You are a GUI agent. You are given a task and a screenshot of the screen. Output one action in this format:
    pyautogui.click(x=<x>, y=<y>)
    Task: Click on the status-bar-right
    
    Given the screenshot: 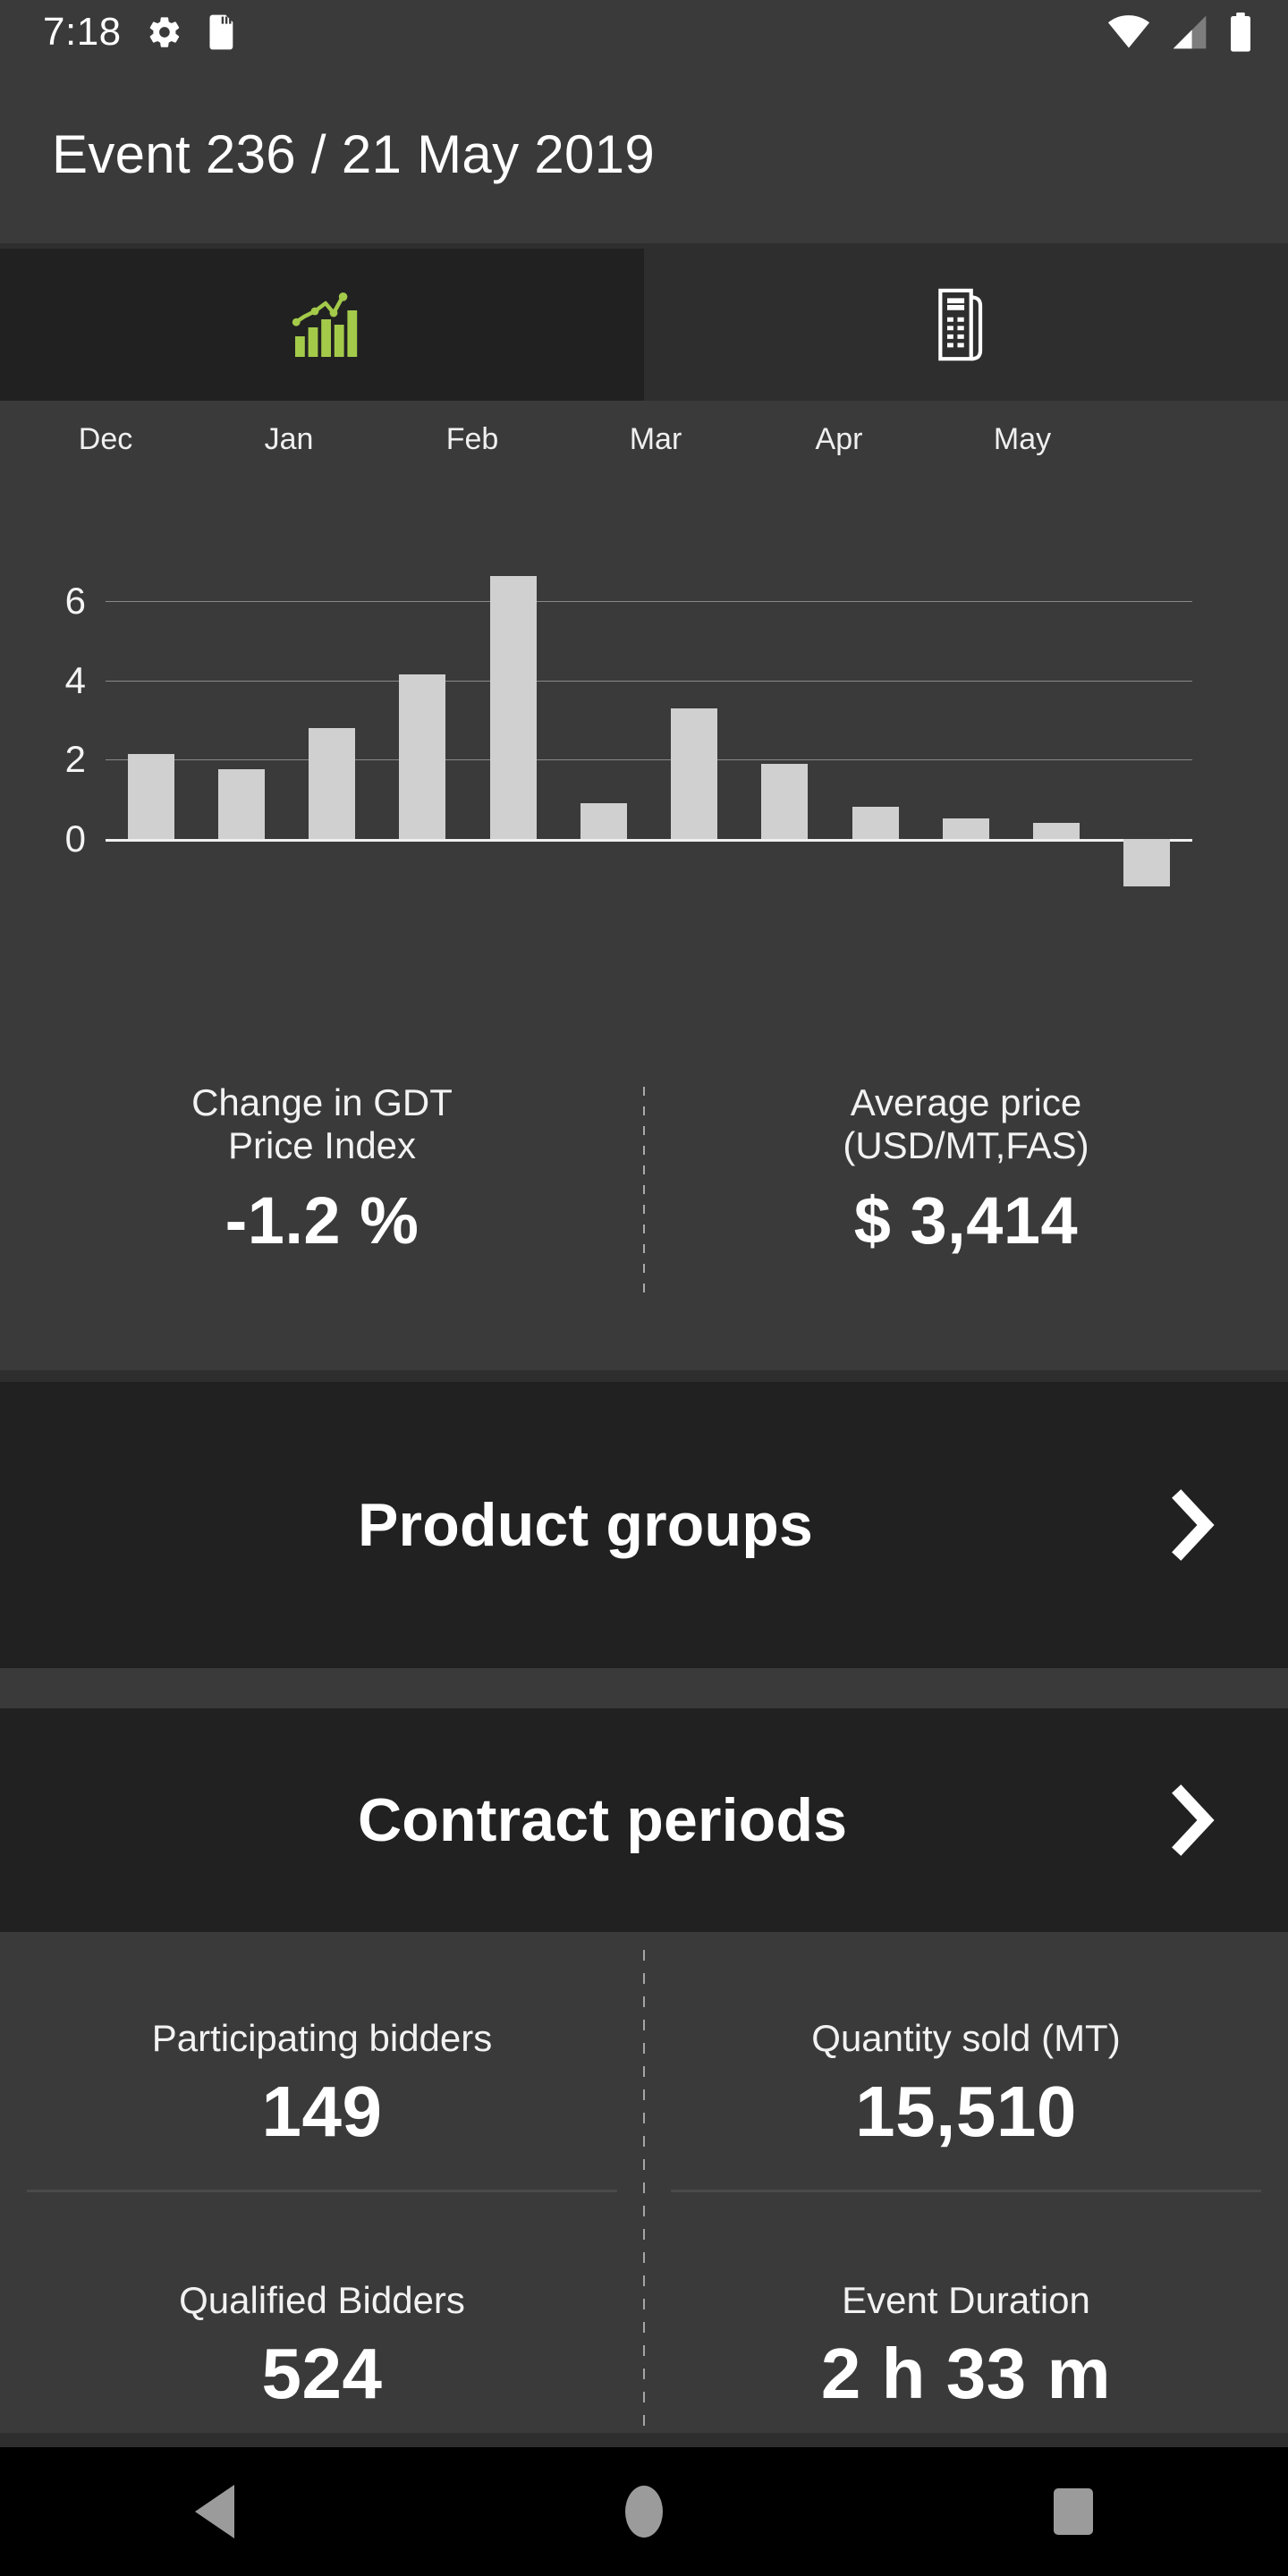 What is the action you would take?
    pyautogui.click(x=1179, y=32)
    